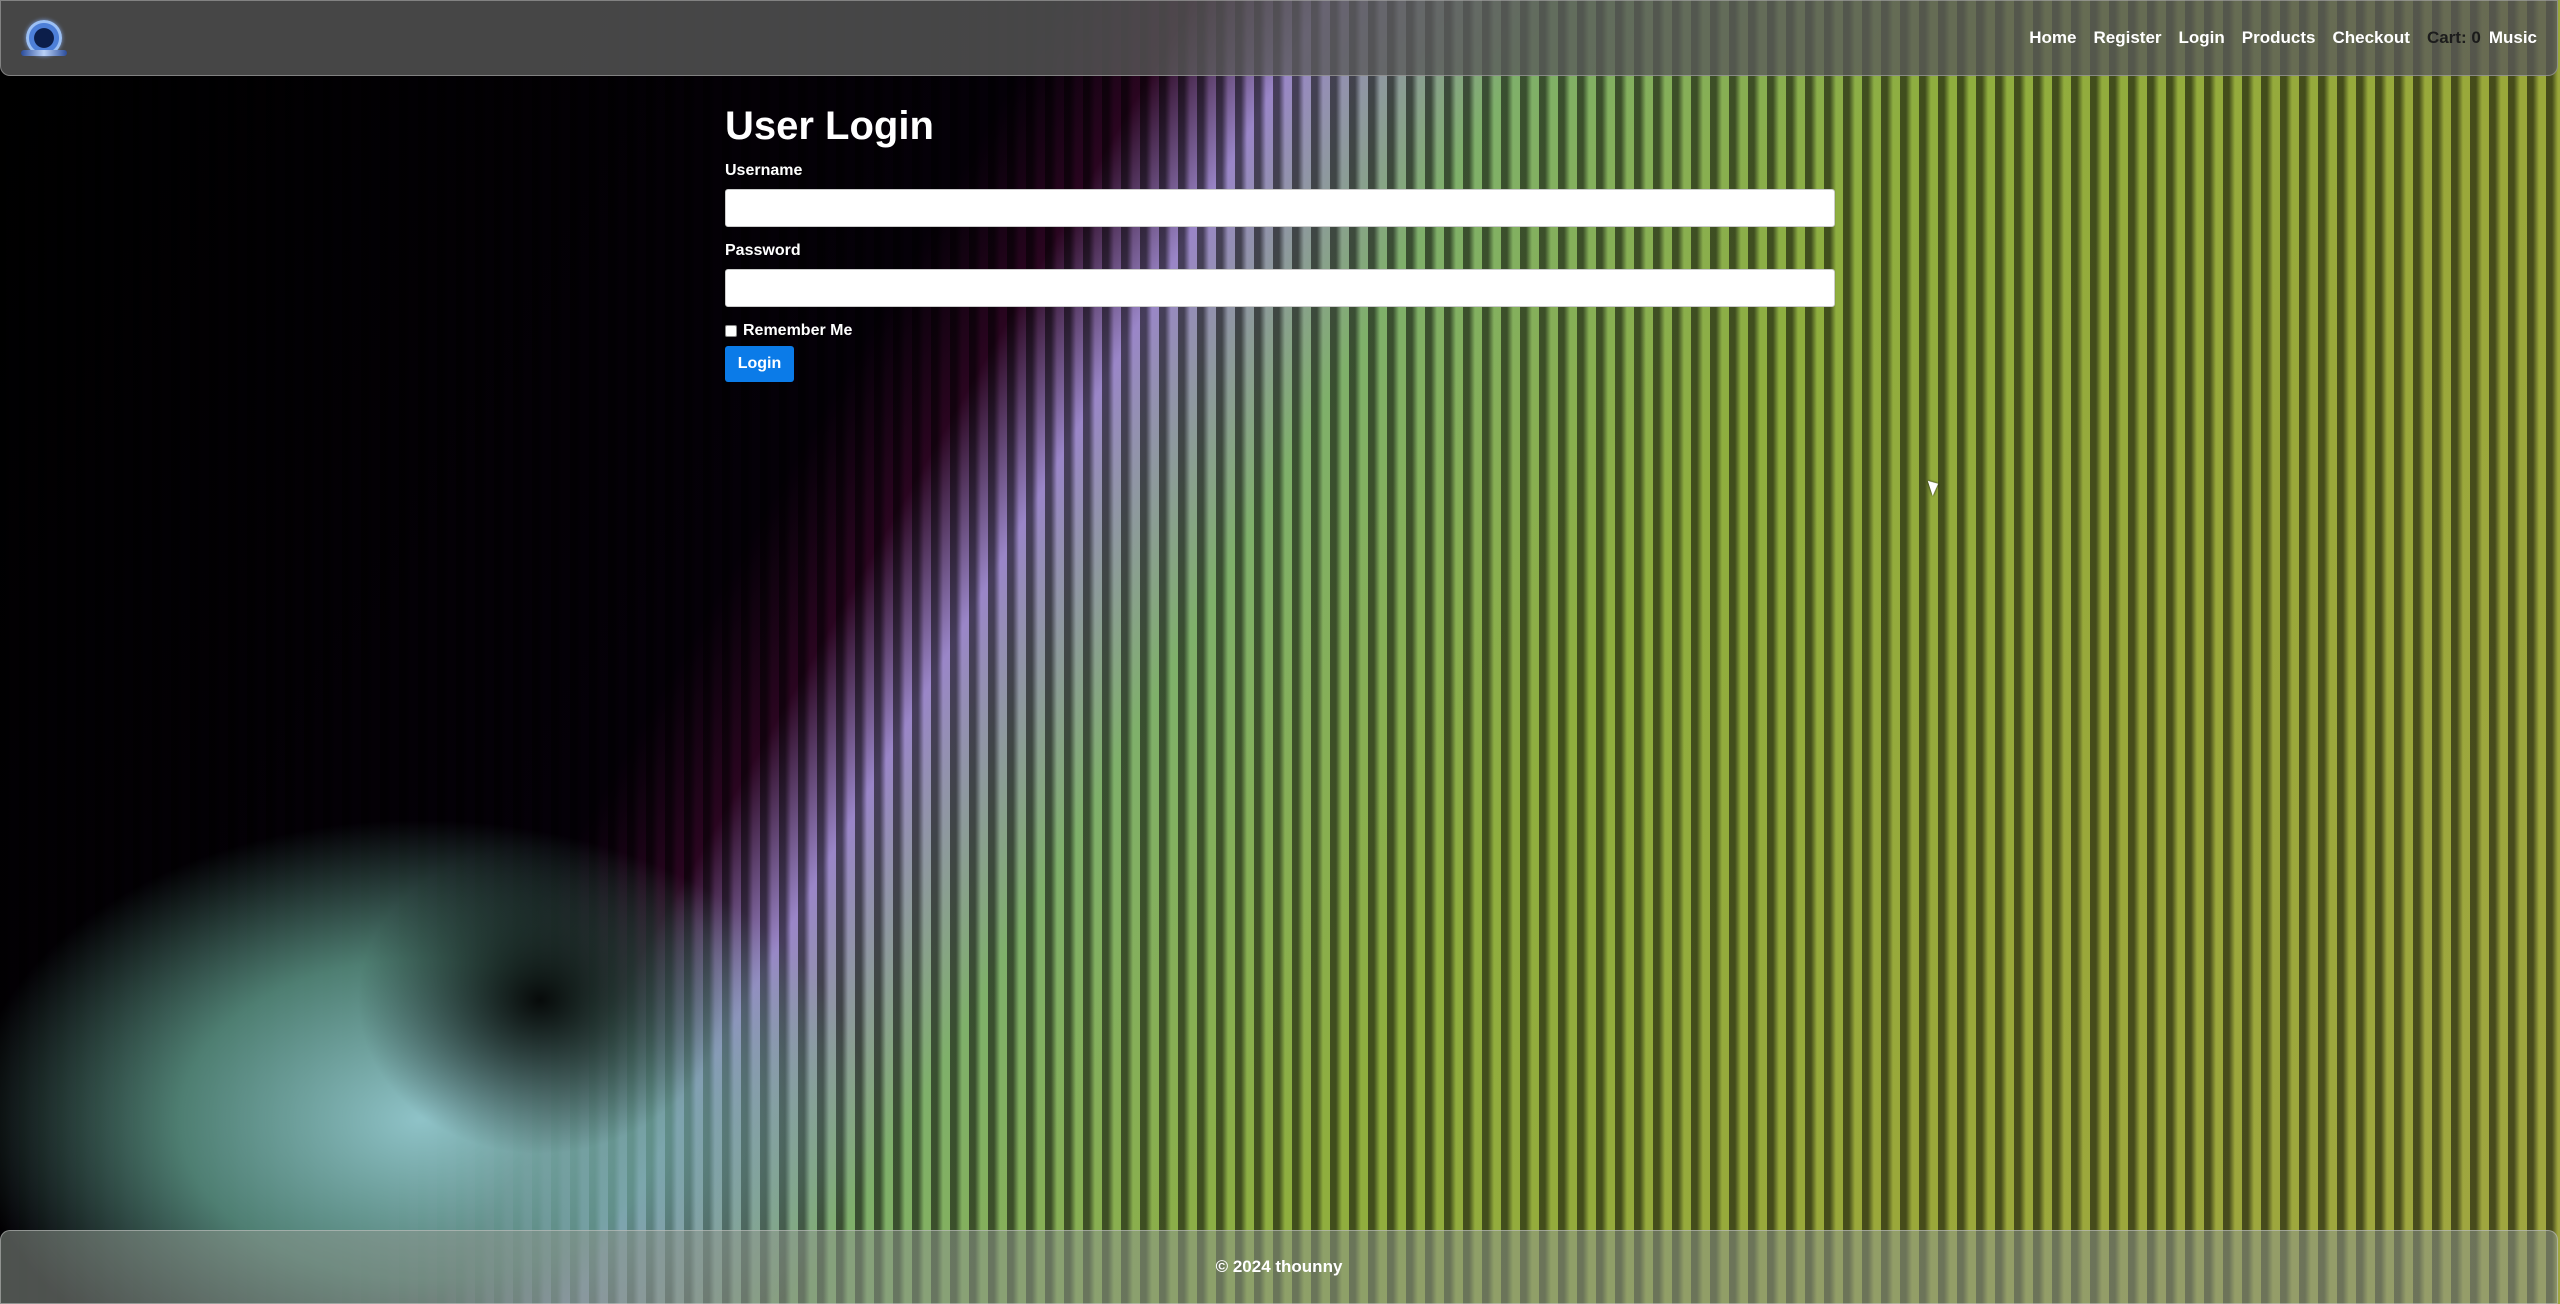  What do you see at coordinates (2127, 38) in the screenshot?
I see `nav-link-register: Register` at bounding box center [2127, 38].